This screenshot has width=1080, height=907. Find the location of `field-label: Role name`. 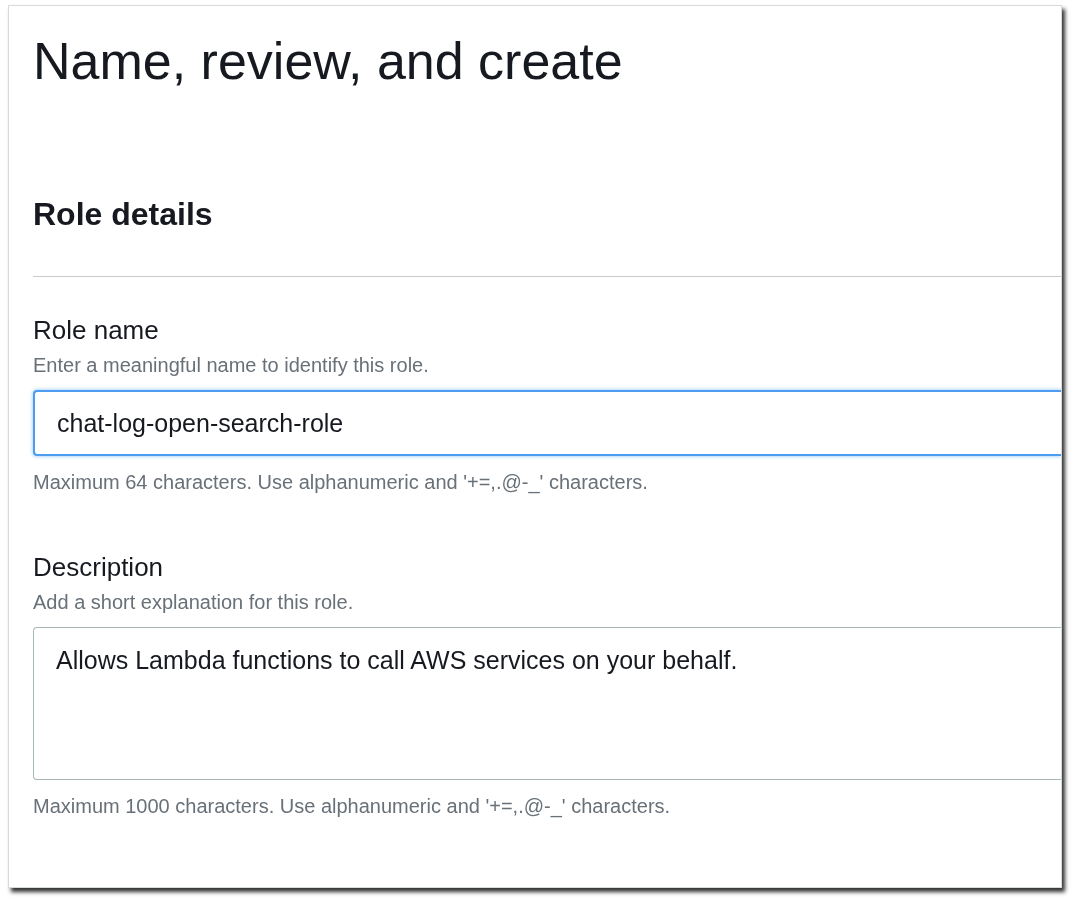

field-label: Role name is located at coordinates (96, 330).